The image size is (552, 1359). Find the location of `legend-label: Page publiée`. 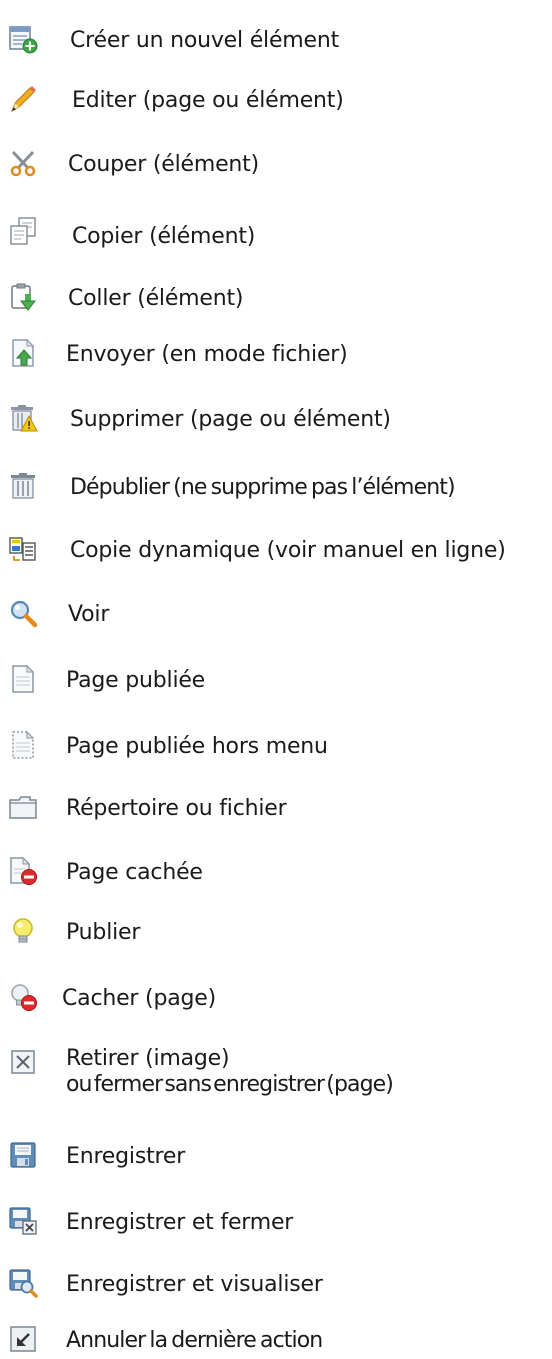

legend-label: Page publiée is located at coordinates (136, 680).